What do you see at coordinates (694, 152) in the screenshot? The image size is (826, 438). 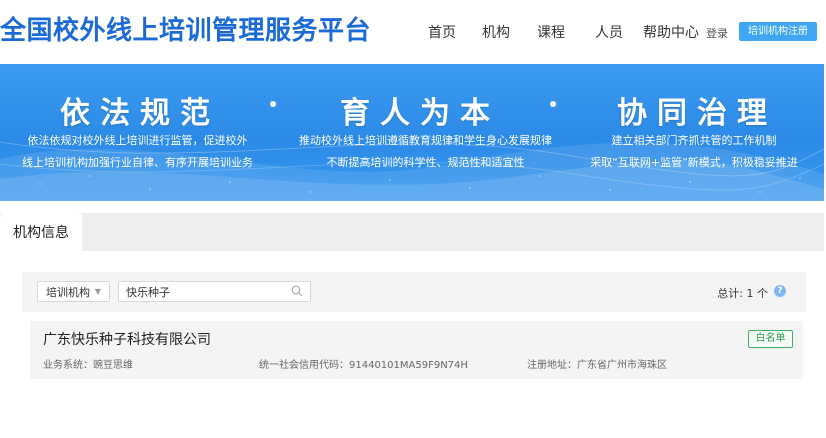 I see `banner-description-3: 建立相关部门齐抓共管的工作机制 采取“互联网+监管”新模式，积极稳妥推进` at bounding box center [694, 152].